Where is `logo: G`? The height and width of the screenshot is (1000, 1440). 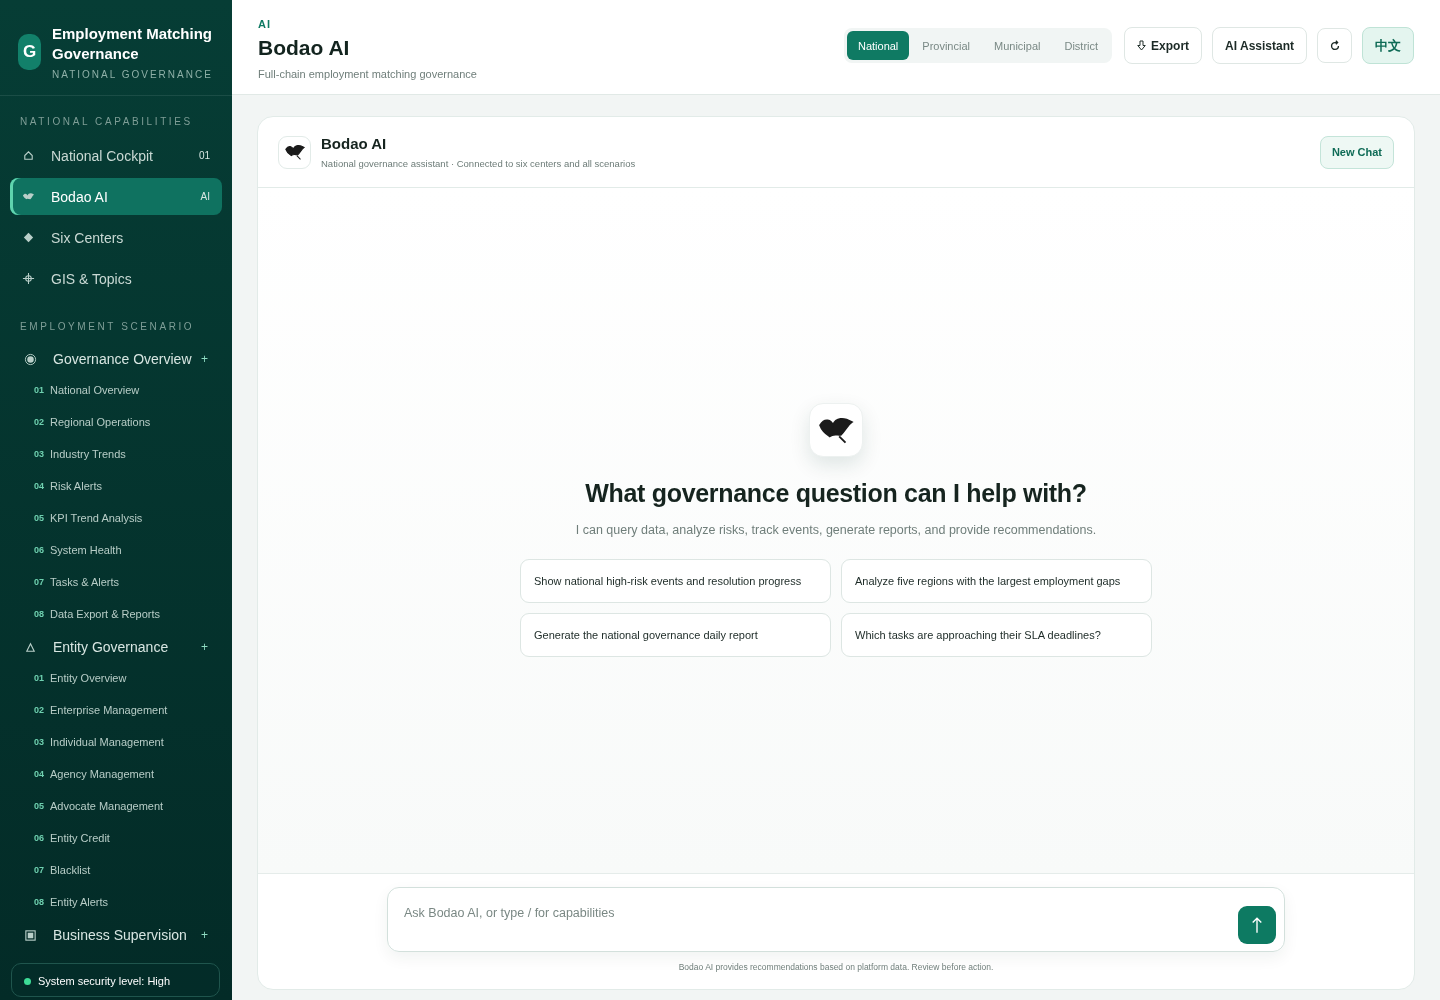
logo: G is located at coordinates (29, 51).